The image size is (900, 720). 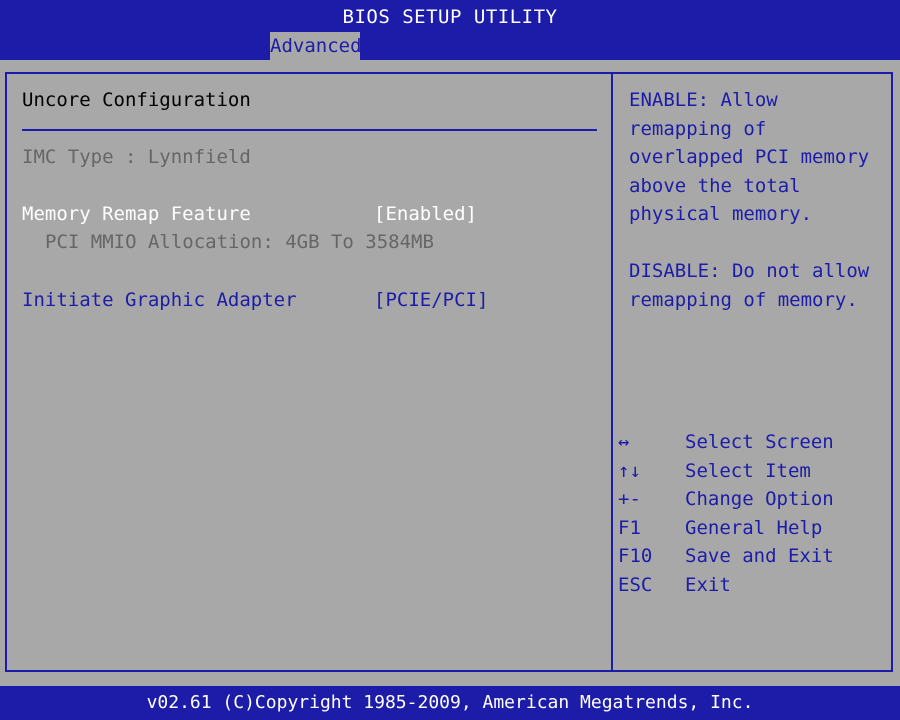 What do you see at coordinates (749, 157) in the screenshot?
I see `help-text-line: overlapped PCI memory` at bounding box center [749, 157].